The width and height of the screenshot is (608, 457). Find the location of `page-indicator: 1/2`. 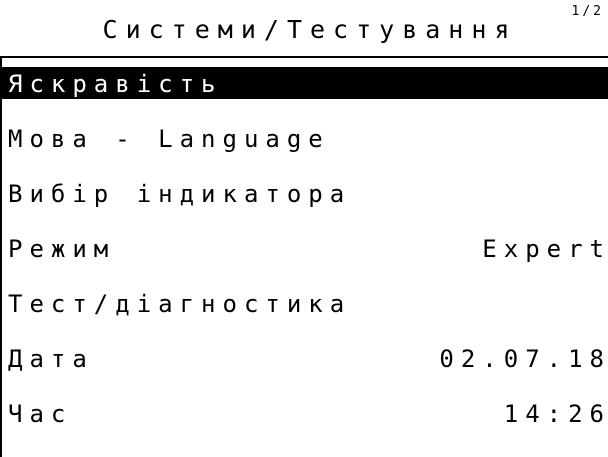

page-indicator: 1/2 is located at coordinates (587, 11).